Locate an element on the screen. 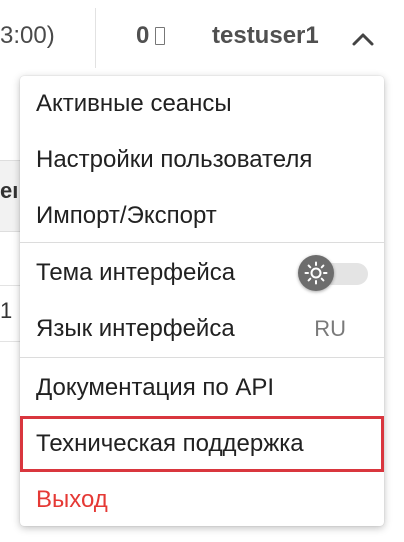  sun-icon is located at coordinates (316, 273).